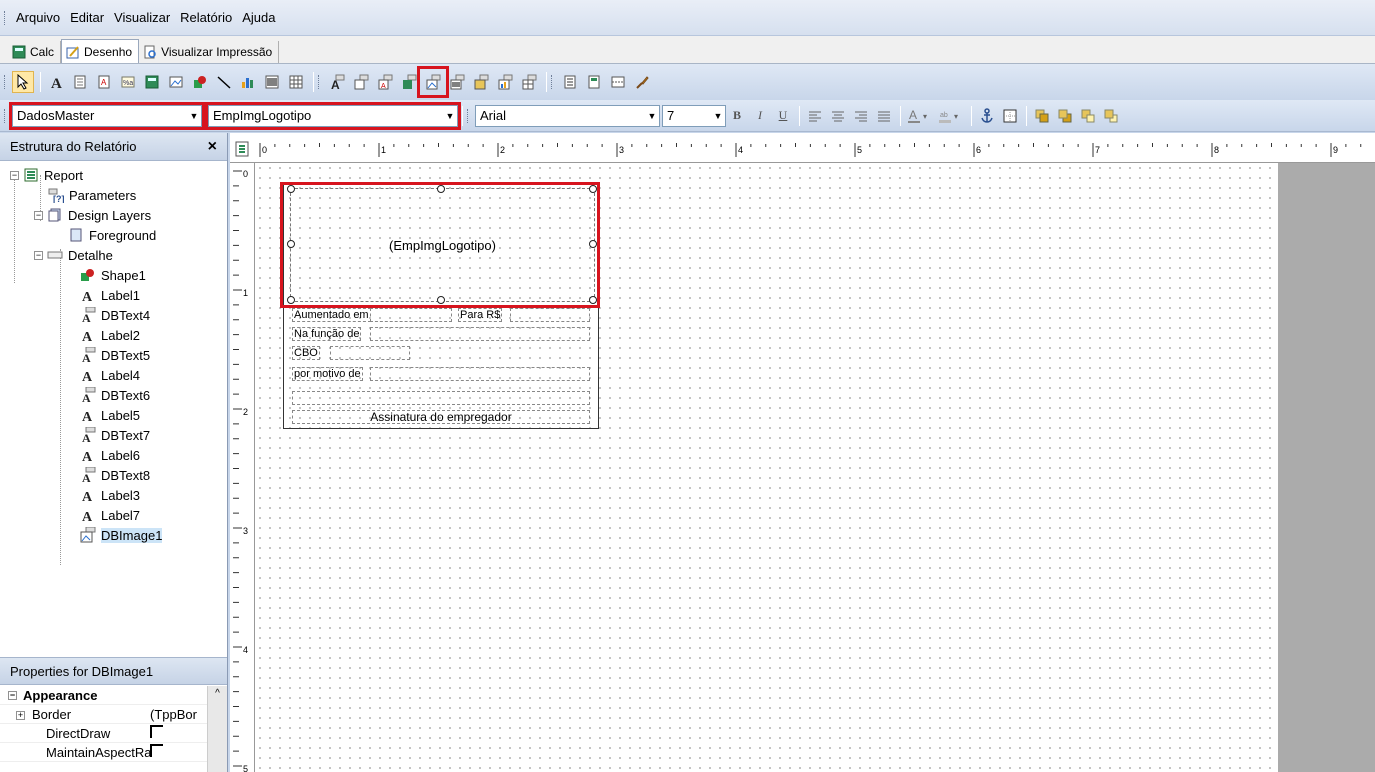 The image size is (1375, 772). What do you see at coordinates (480, 315) in the screenshot?
I see `label2: Para R$` at bounding box center [480, 315].